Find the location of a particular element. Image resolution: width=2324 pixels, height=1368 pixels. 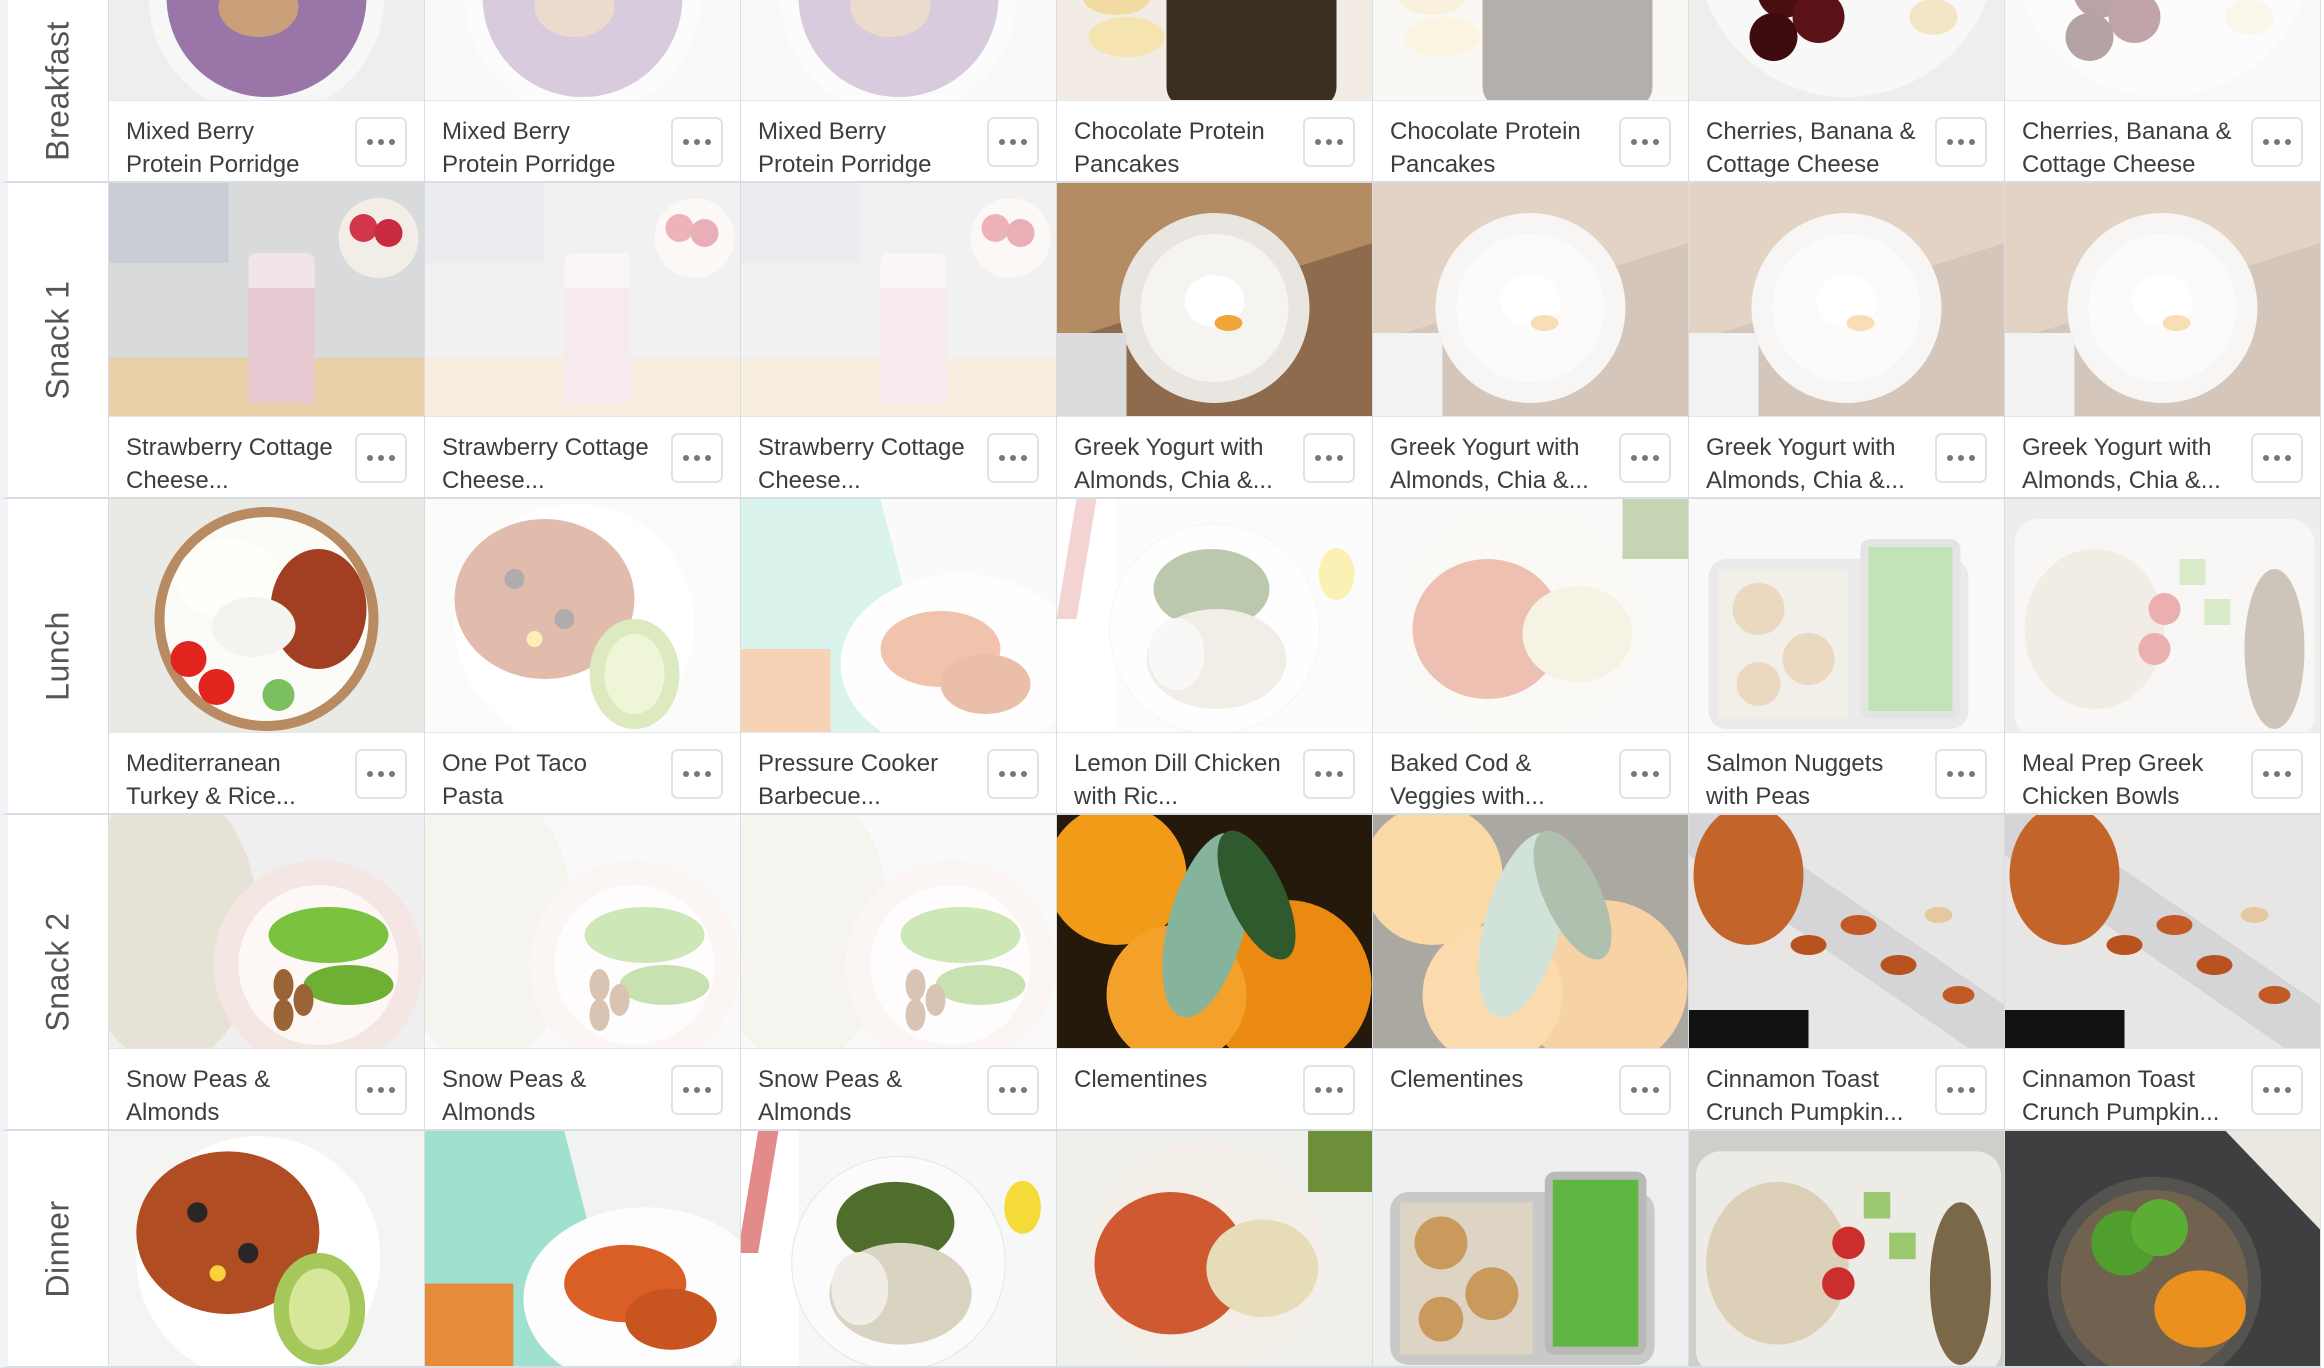

meal-card: Meal Prep Greek Chicken Bowls is located at coordinates (2163, 657).